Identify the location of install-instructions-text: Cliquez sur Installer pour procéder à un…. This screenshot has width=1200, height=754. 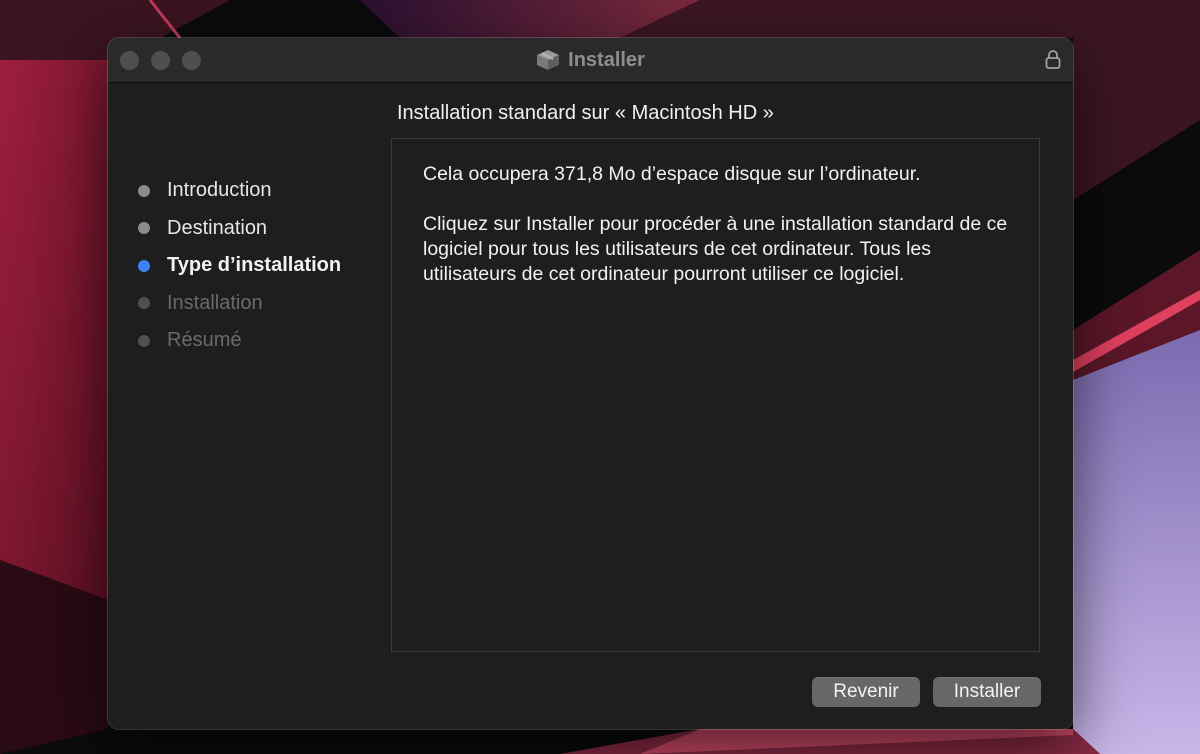
(715, 249).